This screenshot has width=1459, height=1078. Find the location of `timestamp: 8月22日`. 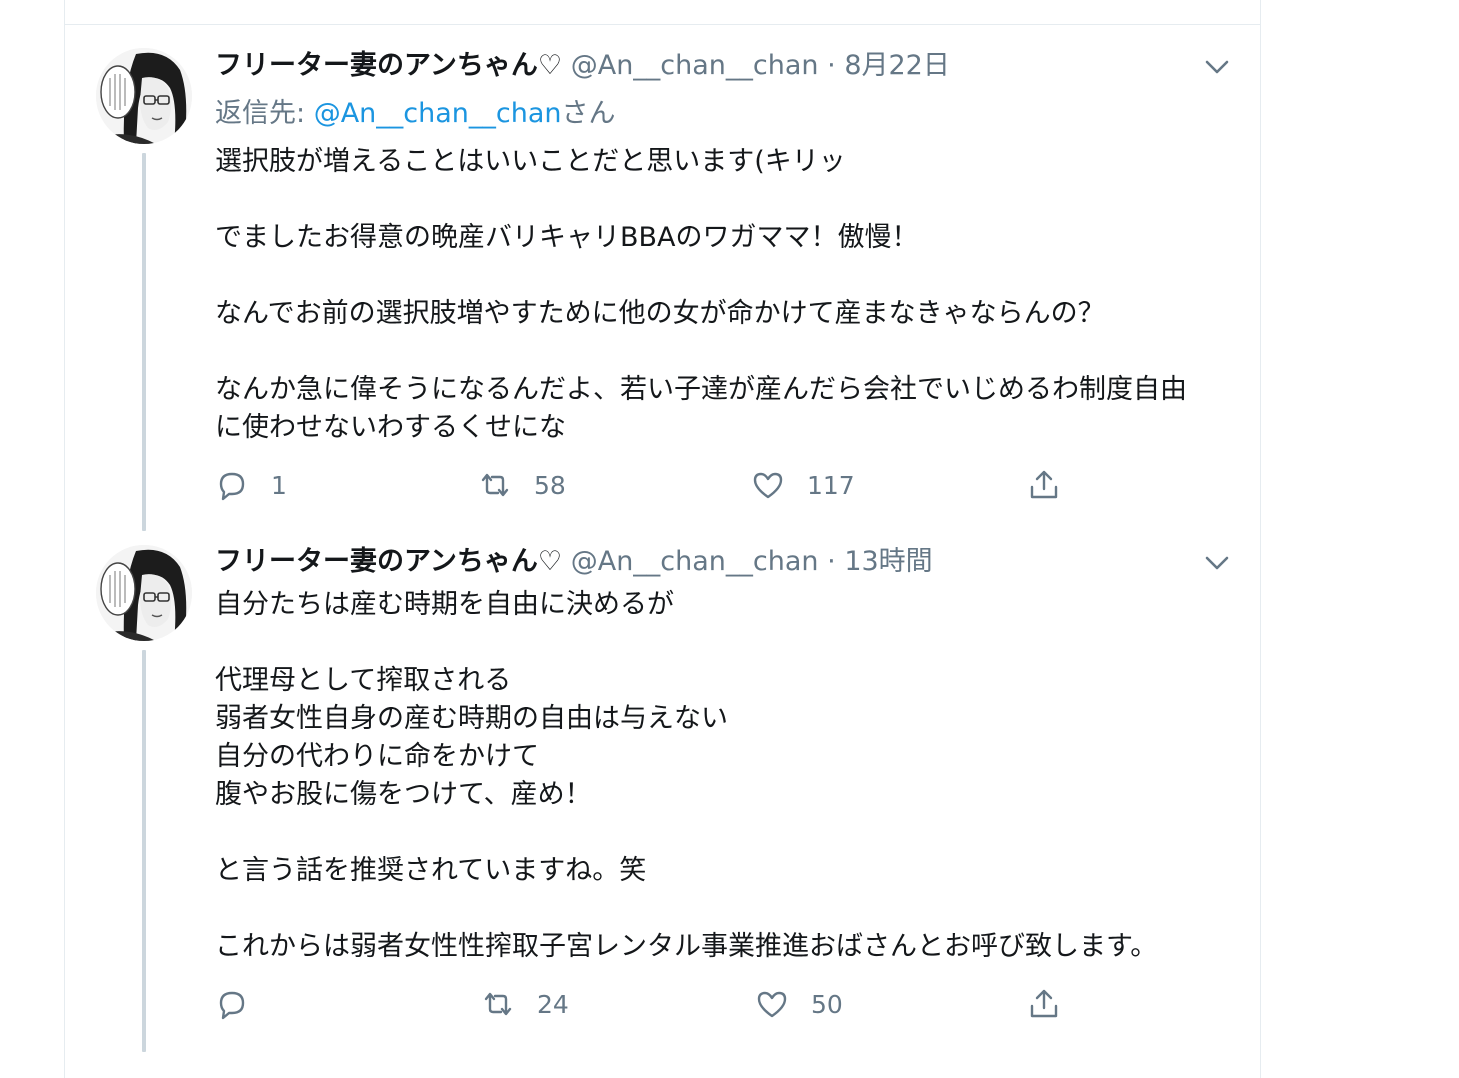

timestamp: 8月22日 is located at coordinates (897, 65).